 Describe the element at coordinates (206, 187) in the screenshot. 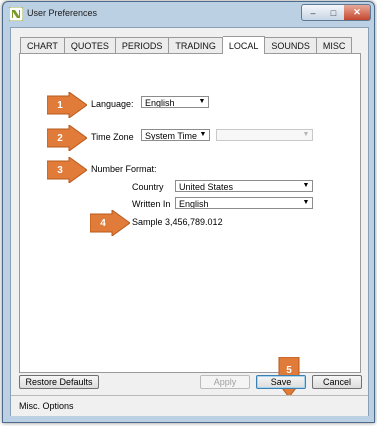

I see `country-select-value: United States` at that location.